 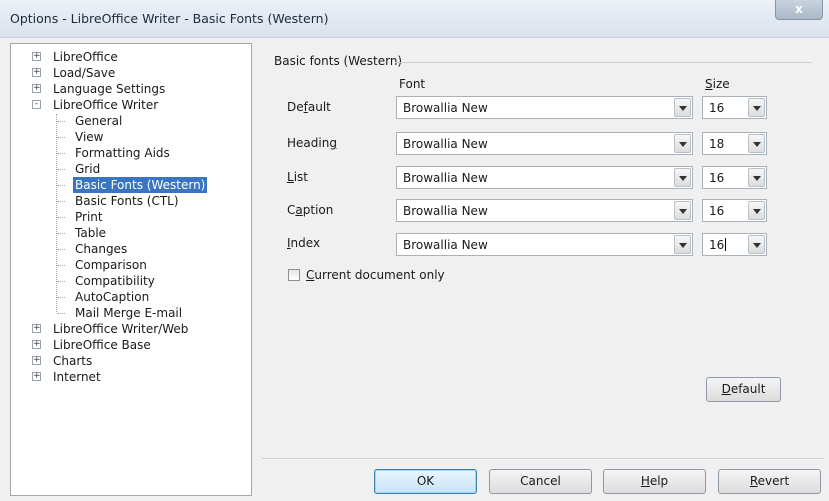 What do you see at coordinates (121, 329) in the screenshot?
I see `tree-item-label: LibreOffice Writer/Web` at bounding box center [121, 329].